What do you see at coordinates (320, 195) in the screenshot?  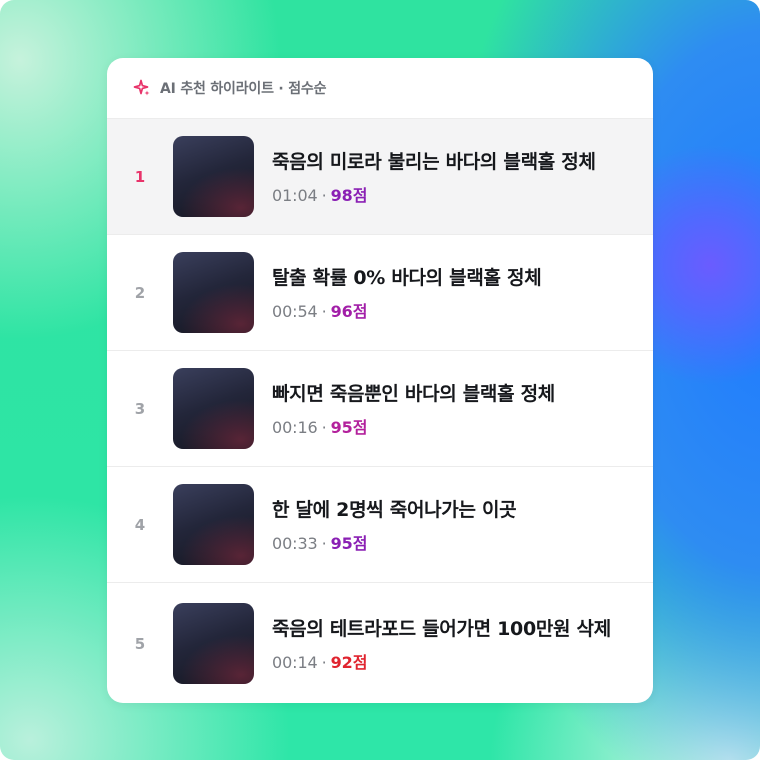 I see `item-meta: 01:04 · 98점` at bounding box center [320, 195].